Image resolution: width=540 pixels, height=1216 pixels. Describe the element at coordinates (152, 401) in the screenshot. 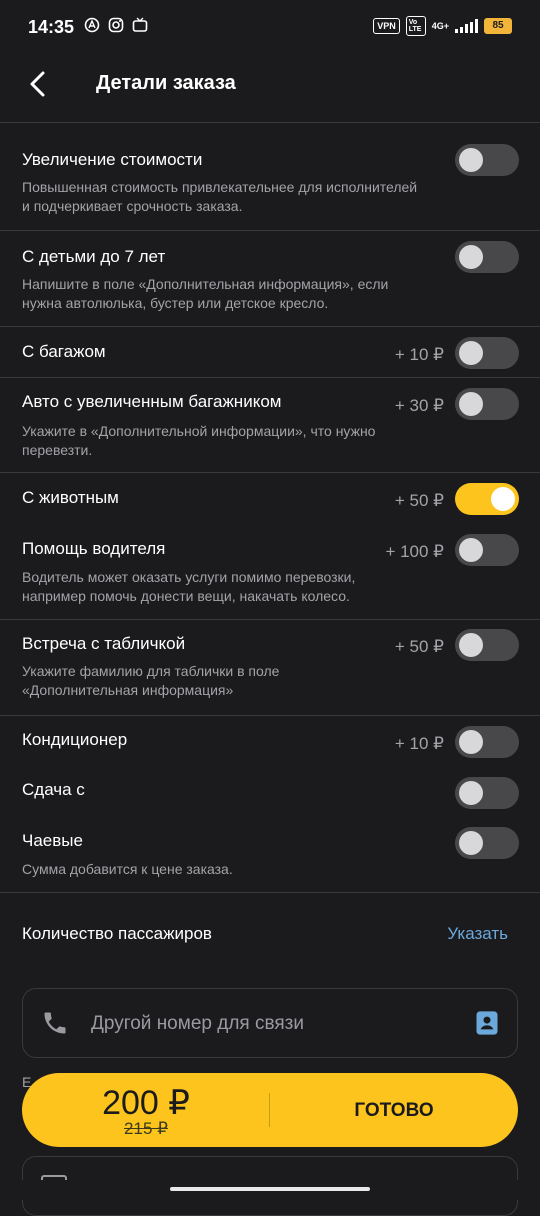

I see `option-title: Авто с увеличенным багажником` at that location.